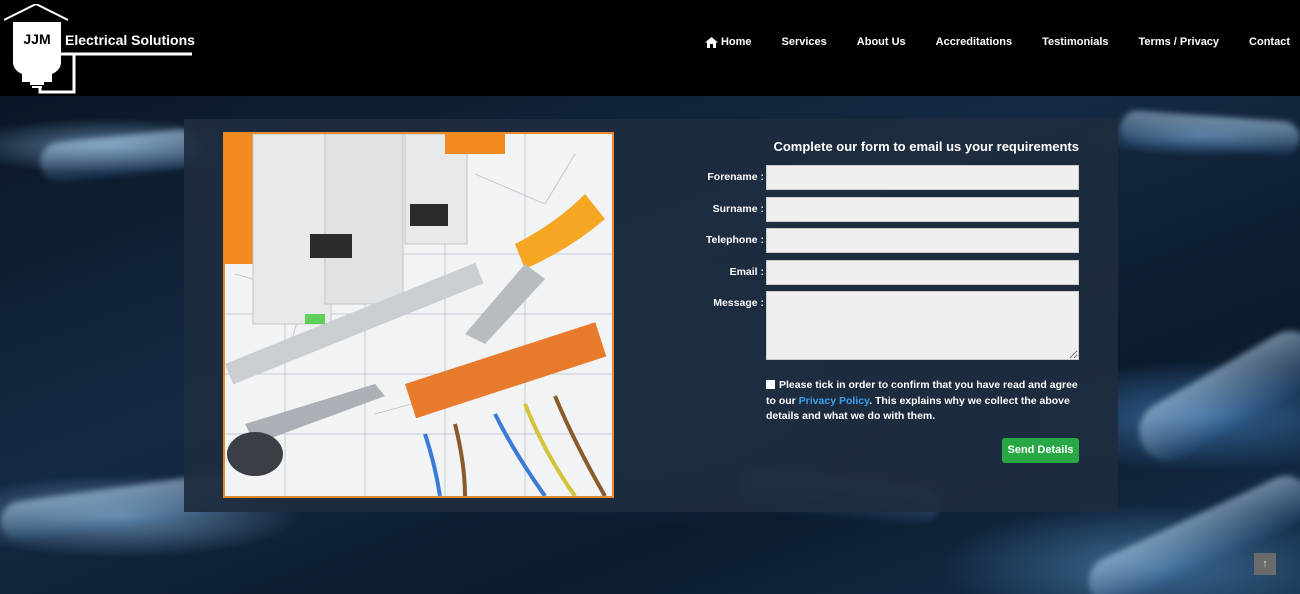  I want to click on message-row: Message :, so click(891, 325).